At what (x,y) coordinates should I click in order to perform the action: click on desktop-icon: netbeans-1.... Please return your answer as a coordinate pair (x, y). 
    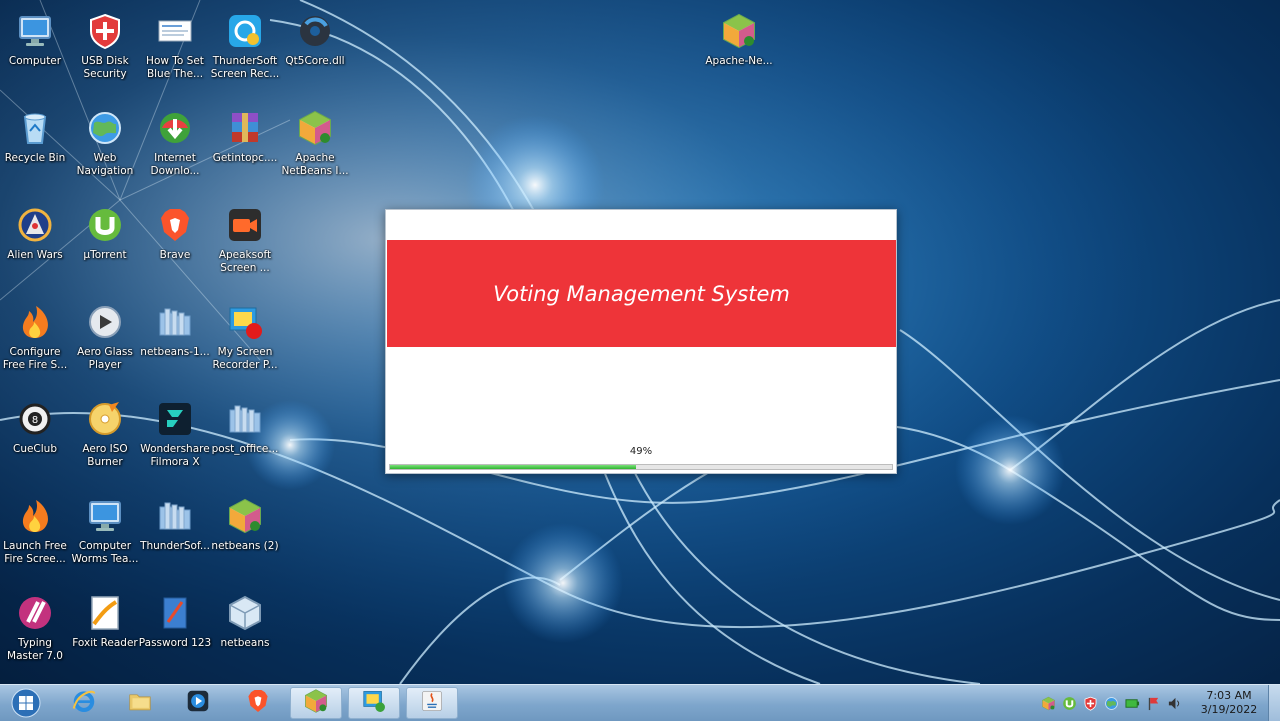
    Looking at the image, I should click on (175, 341).